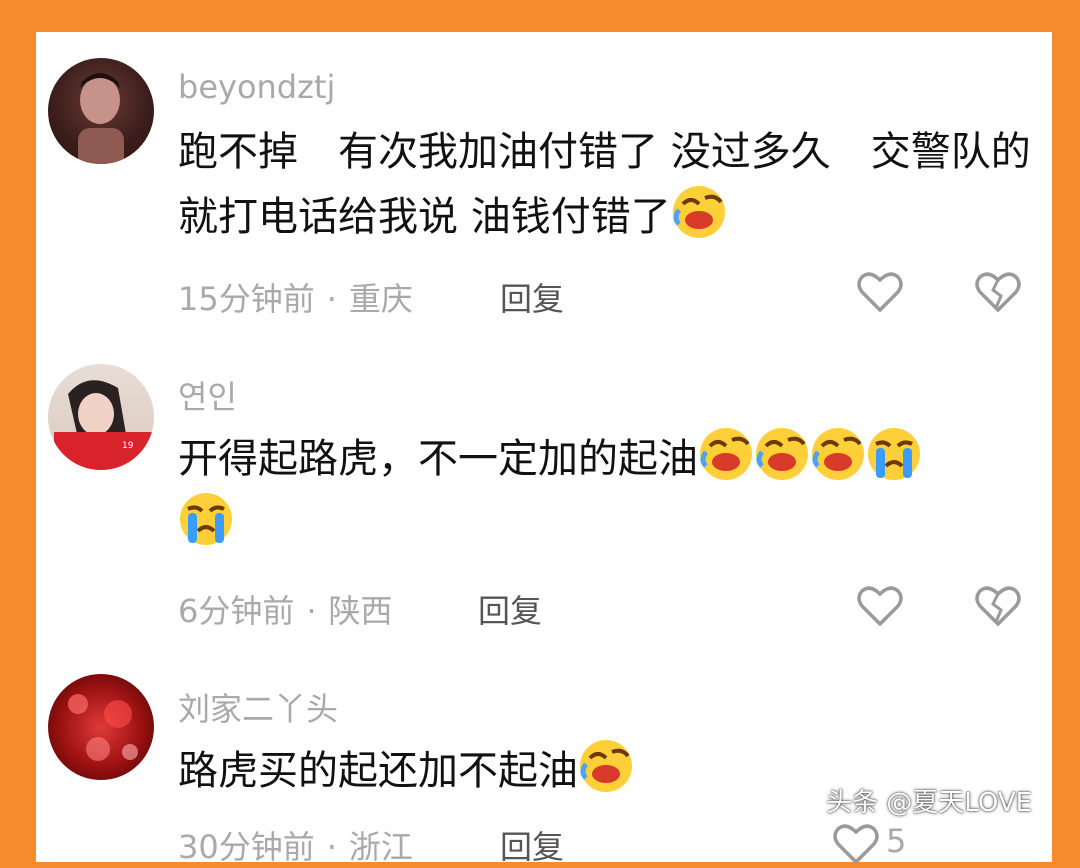  Describe the element at coordinates (380, 299) in the screenshot. I see `comment-location: 重庆` at that location.